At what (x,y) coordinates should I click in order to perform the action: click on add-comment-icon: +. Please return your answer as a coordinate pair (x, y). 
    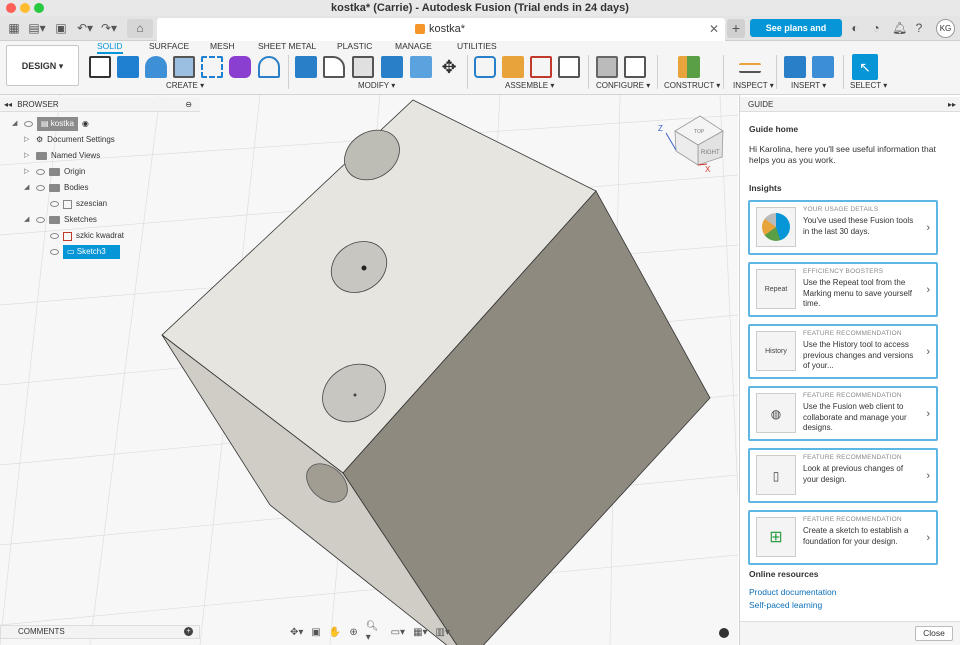
    Looking at the image, I should click on (188, 631).